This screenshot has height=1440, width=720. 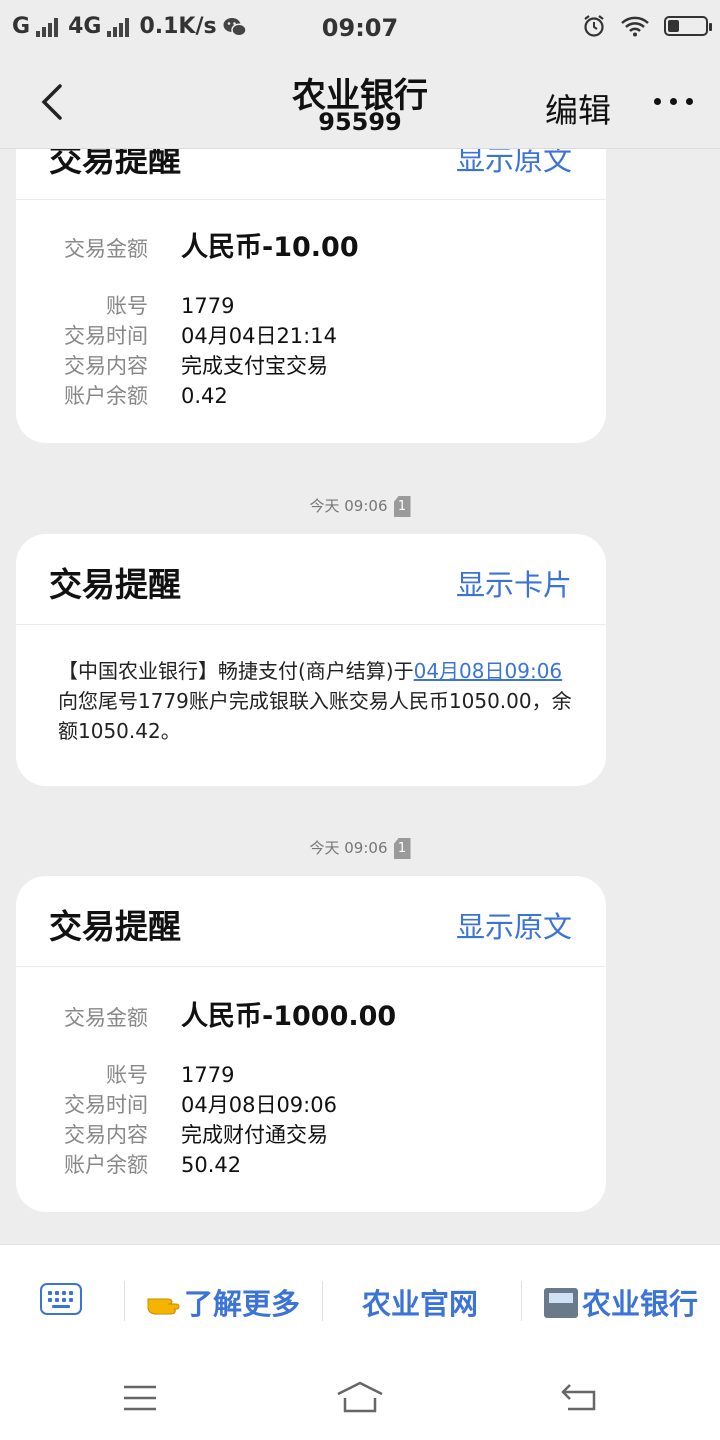 What do you see at coordinates (140, 1398) in the screenshot?
I see `menu-icon` at bounding box center [140, 1398].